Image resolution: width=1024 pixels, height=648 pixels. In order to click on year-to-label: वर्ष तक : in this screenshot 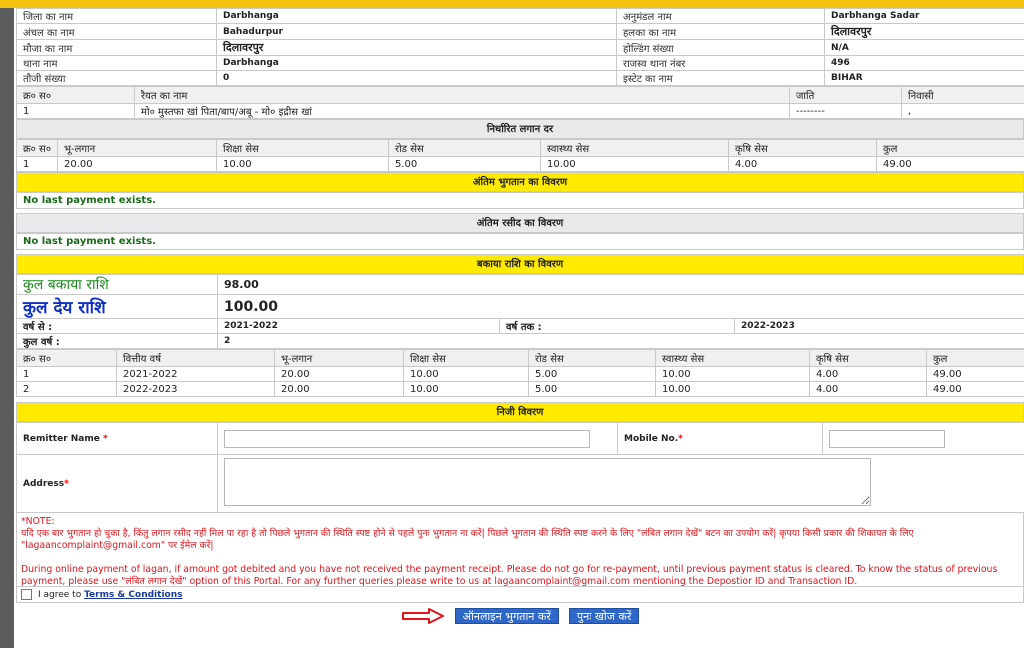, I will do `click(617, 326)`.